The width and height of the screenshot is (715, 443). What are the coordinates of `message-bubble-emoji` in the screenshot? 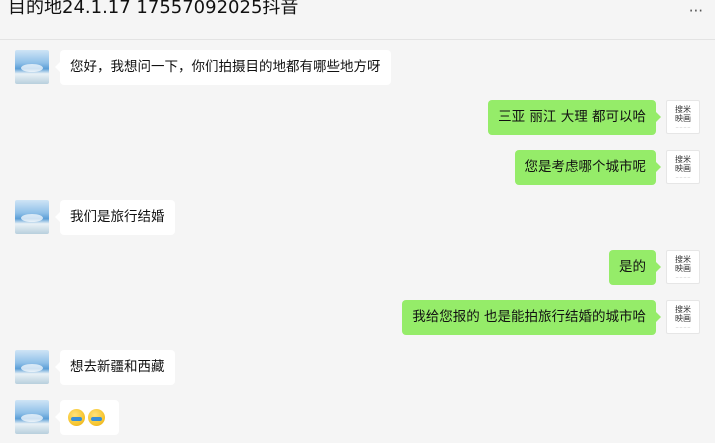 It's located at (87, 417).